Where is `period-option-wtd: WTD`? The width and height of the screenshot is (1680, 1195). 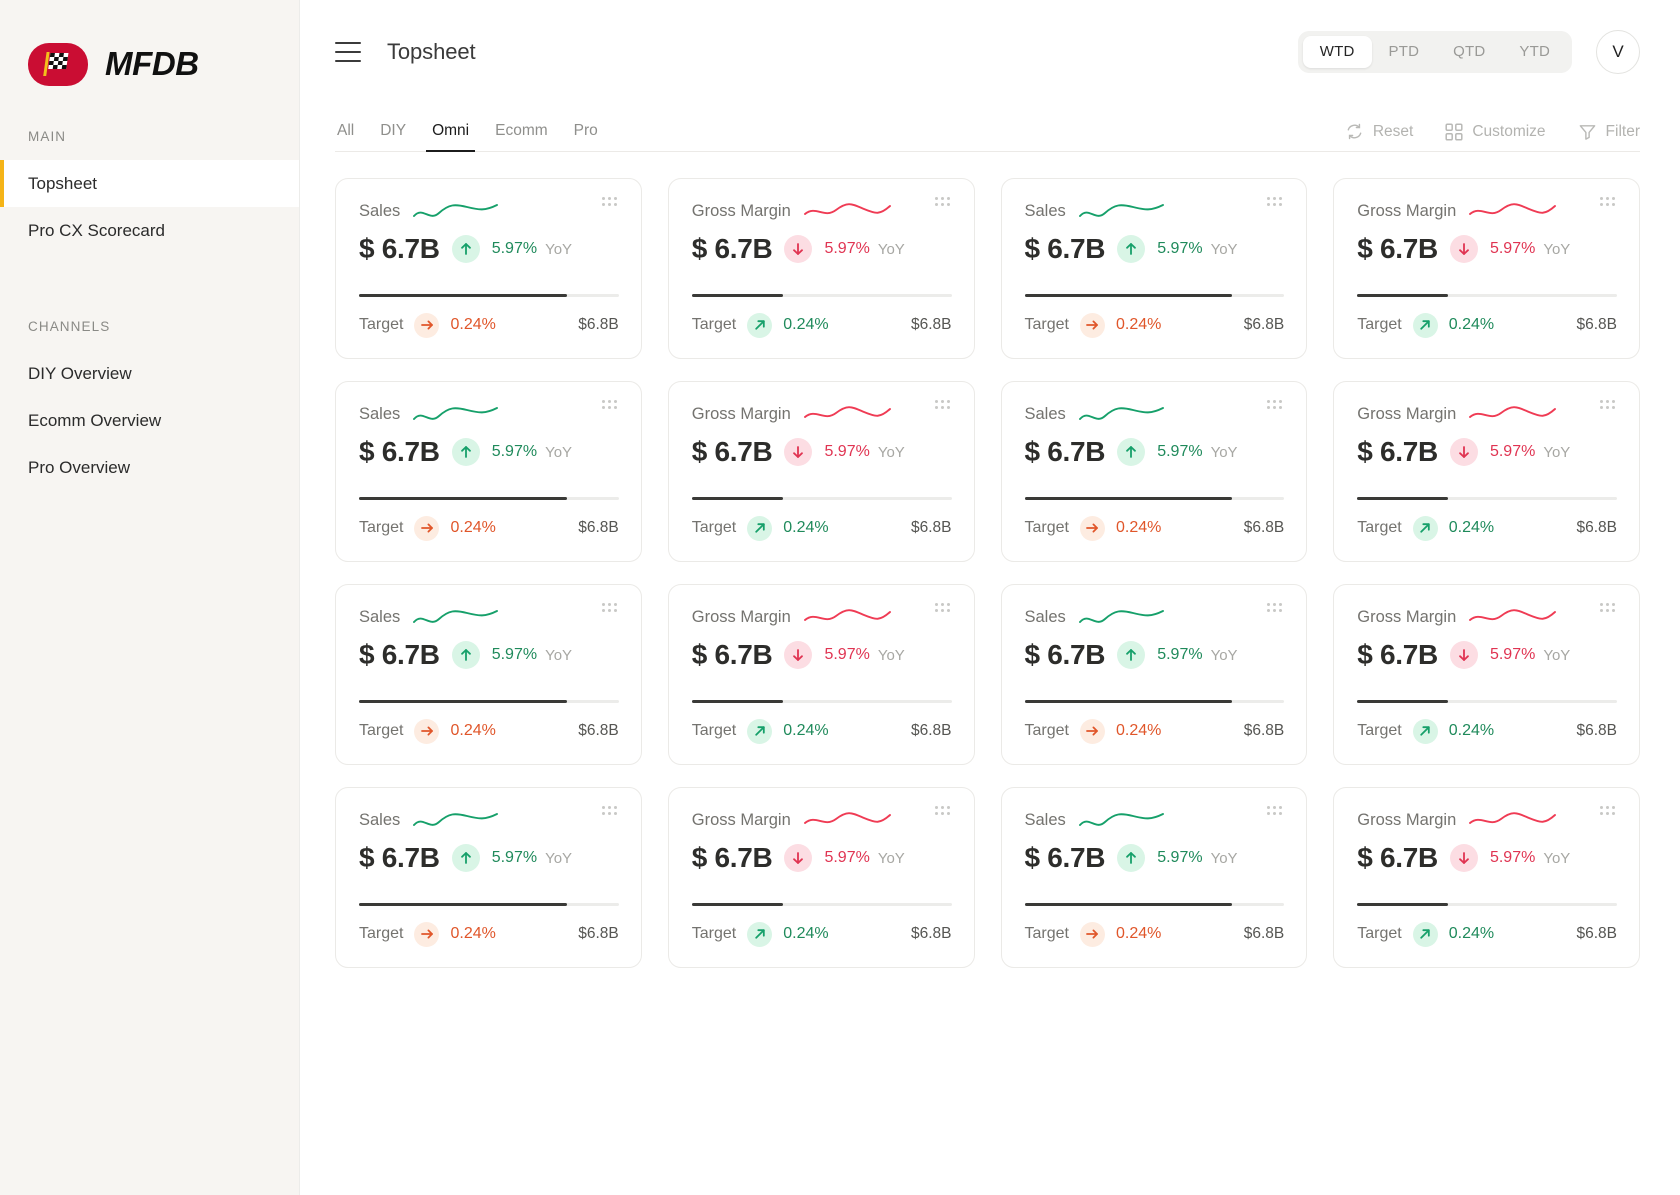 period-option-wtd: WTD is located at coordinates (1337, 52).